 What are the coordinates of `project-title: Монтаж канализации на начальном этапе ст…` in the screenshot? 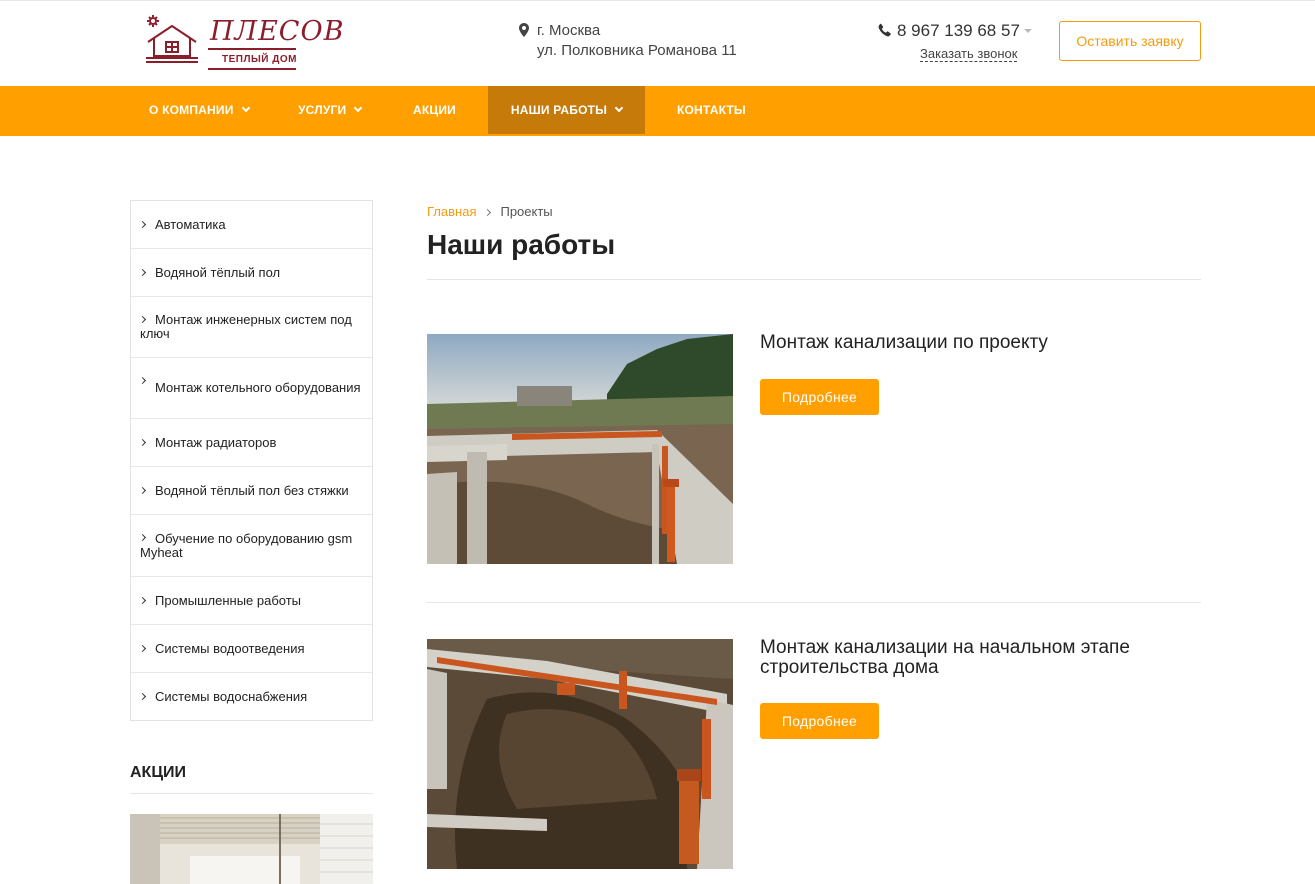 It's located at (975, 658).